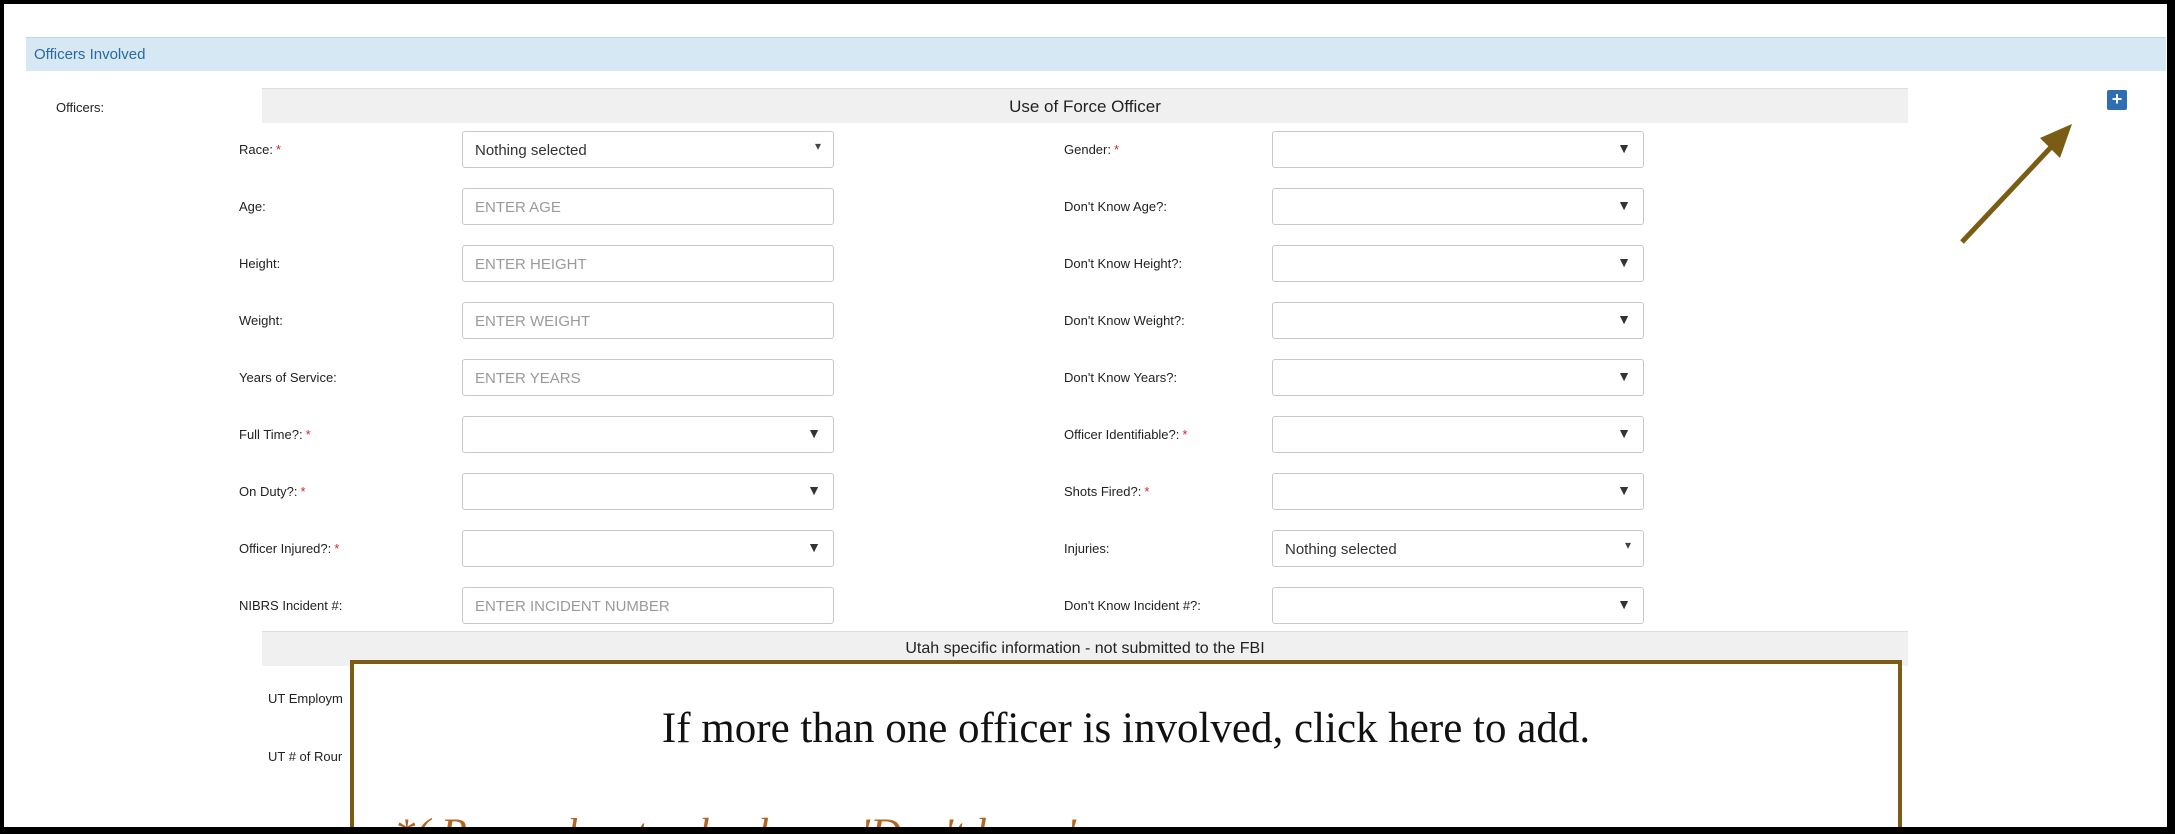 The image size is (2175, 834). I want to click on use-of-force-header: Use of Force Officer, so click(1085, 105).